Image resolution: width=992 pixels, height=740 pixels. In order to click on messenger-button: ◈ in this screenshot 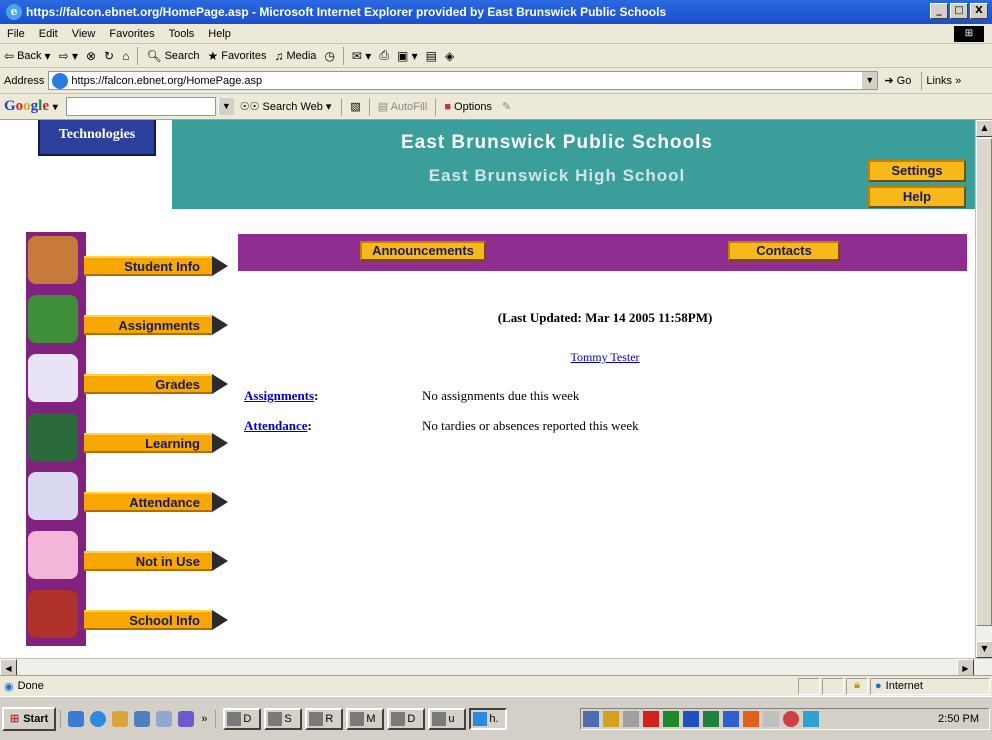, I will do `click(449, 56)`.